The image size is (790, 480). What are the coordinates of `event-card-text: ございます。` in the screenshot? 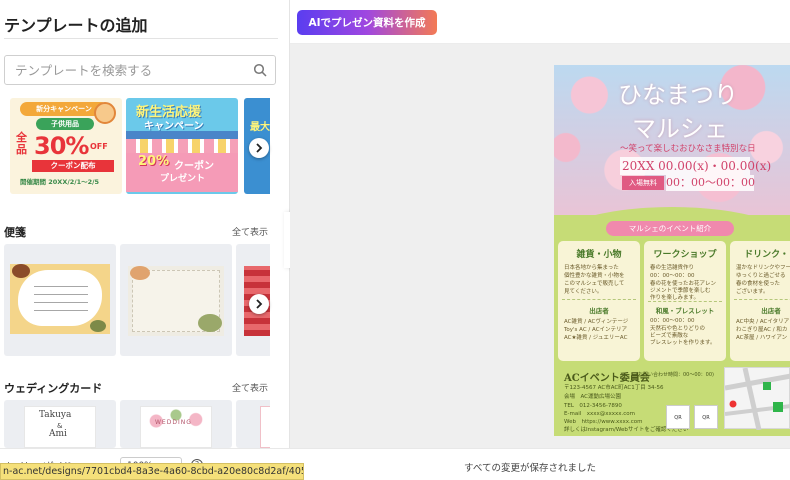 It's located at (752, 291).